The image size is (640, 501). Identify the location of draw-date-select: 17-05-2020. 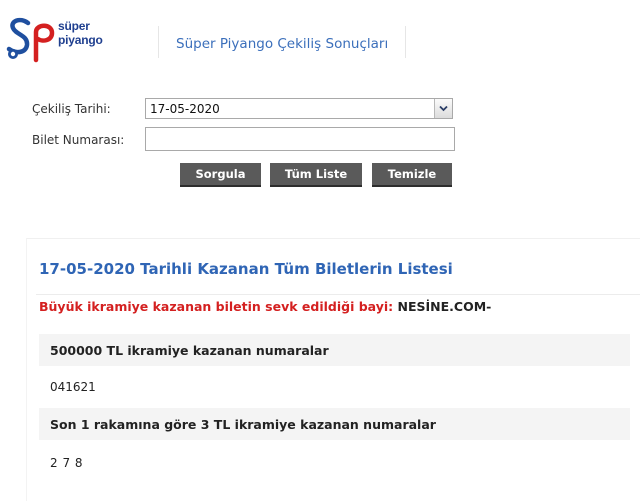
(299, 108).